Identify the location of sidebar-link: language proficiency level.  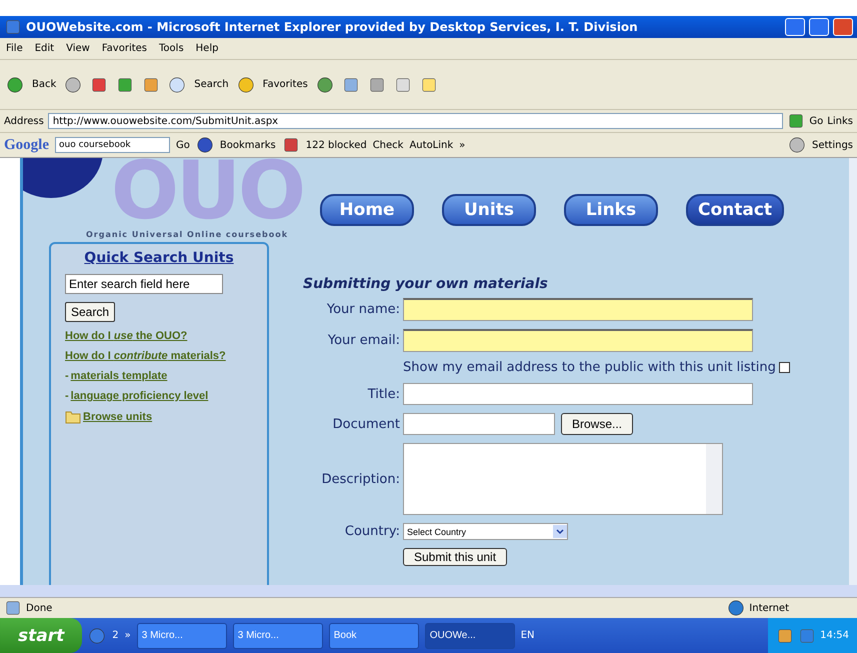
(139, 396).